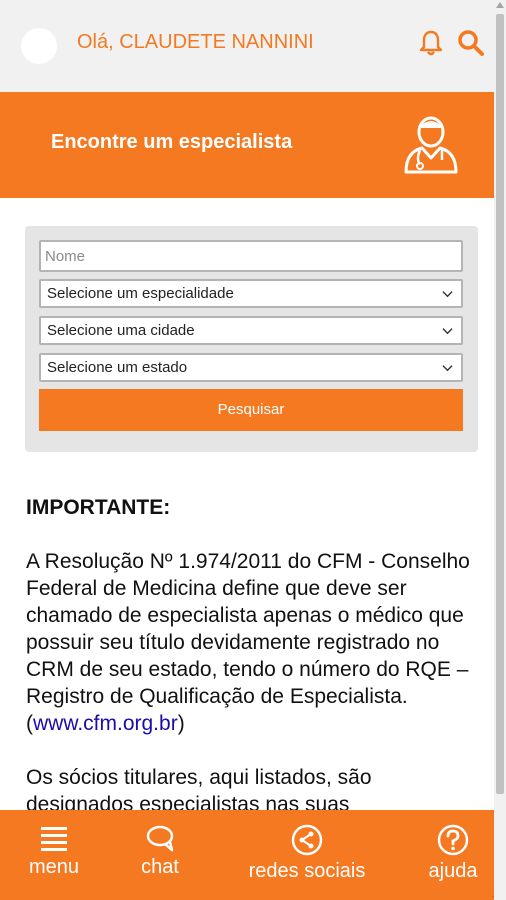 The image size is (506, 900). What do you see at coordinates (251, 256) in the screenshot?
I see `name-input` at bounding box center [251, 256].